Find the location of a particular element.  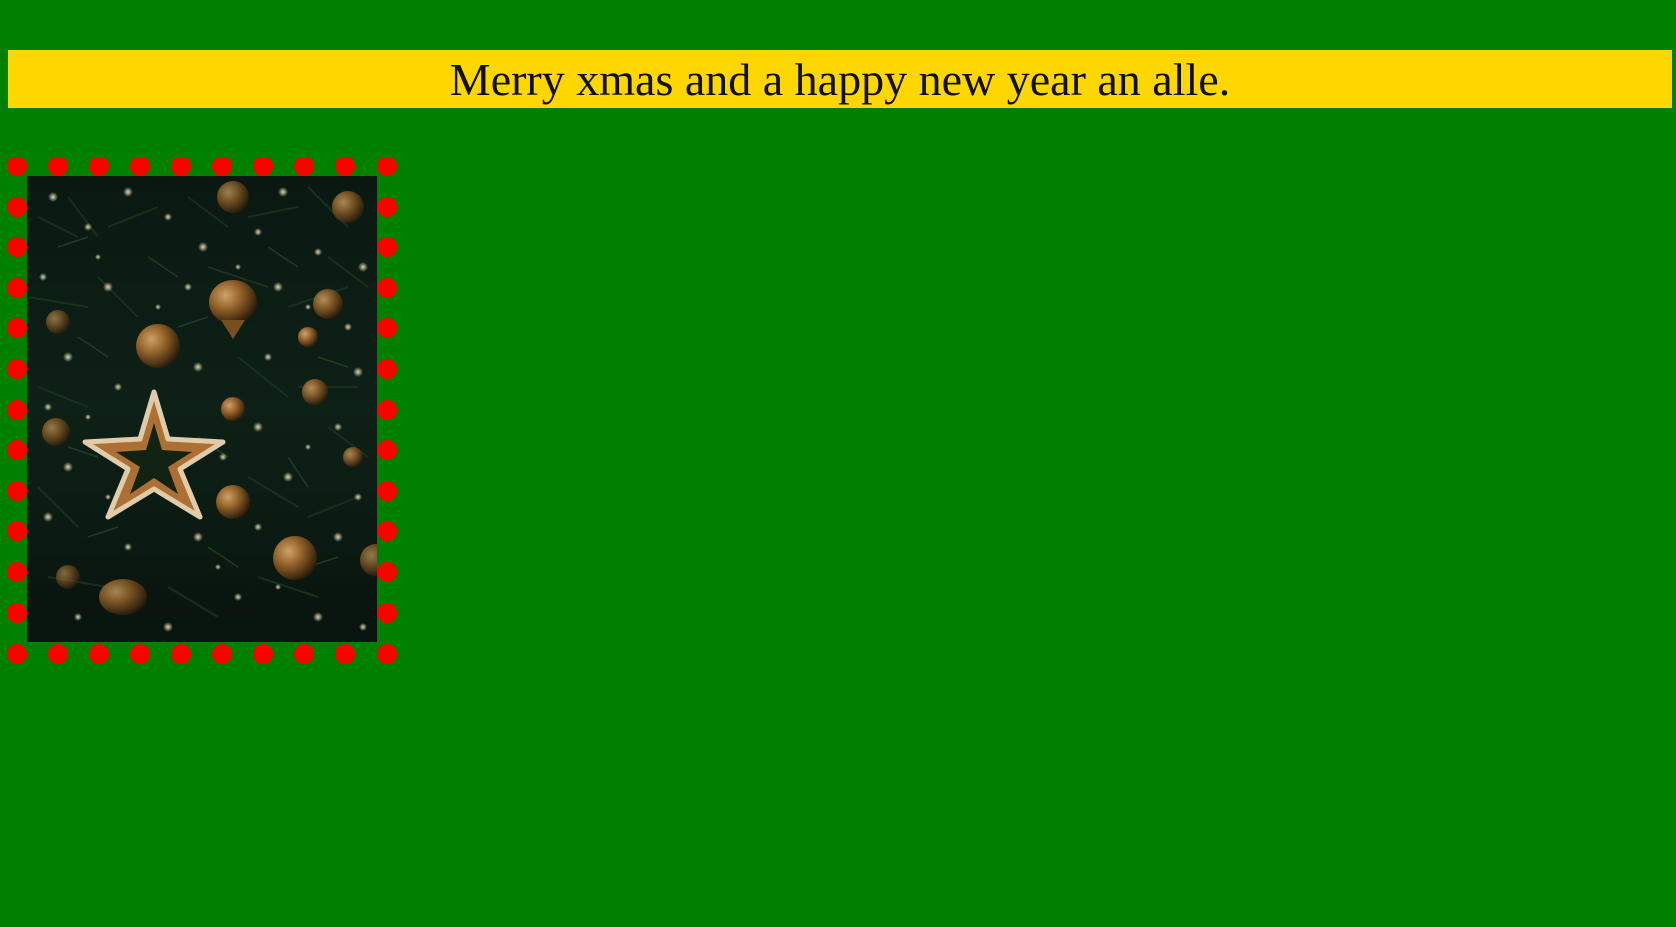

photo-content is located at coordinates (202, 409).